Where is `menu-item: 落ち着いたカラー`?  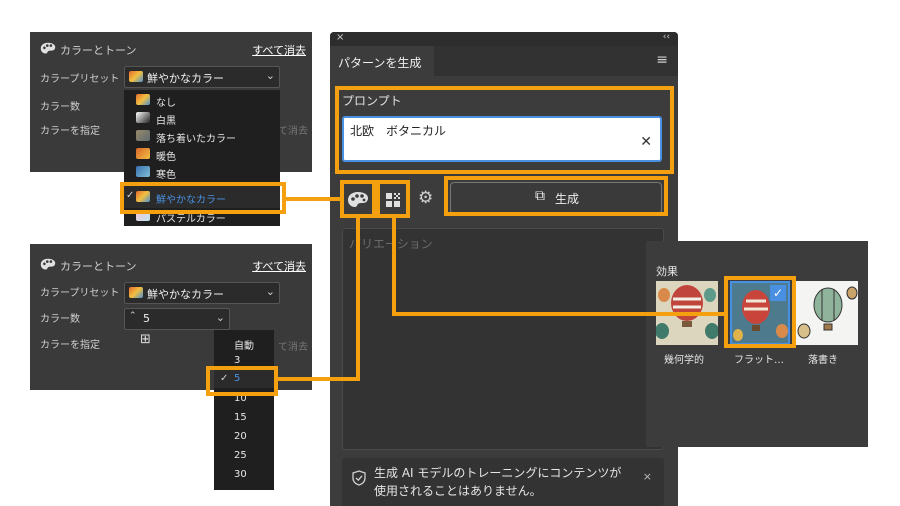 menu-item: 落ち着いたカラー is located at coordinates (202, 136).